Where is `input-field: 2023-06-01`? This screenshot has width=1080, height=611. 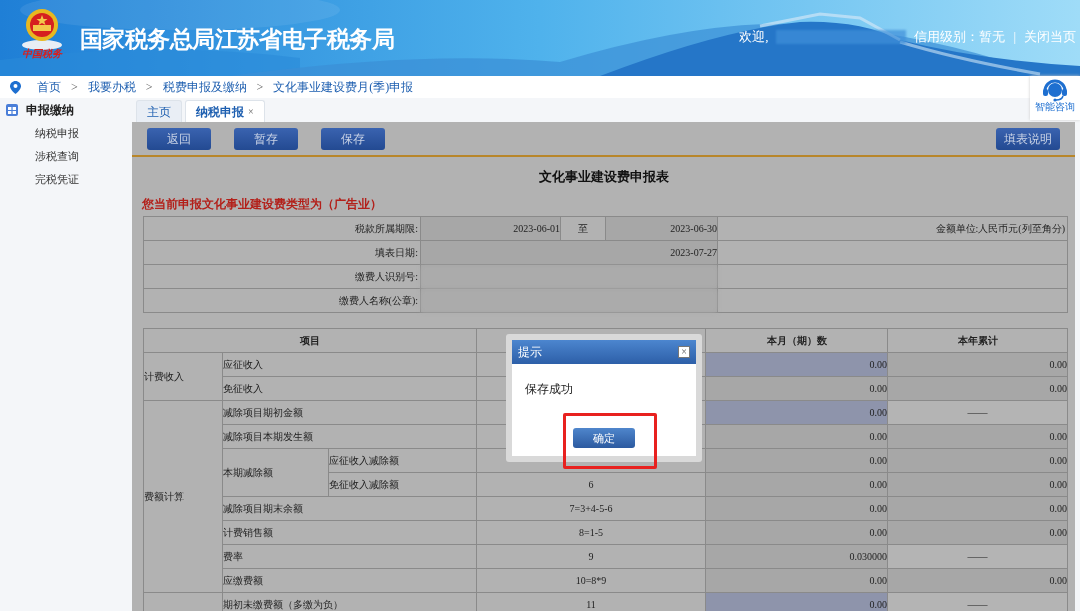 input-field: 2023-06-01 is located at coordinates (490, 228).